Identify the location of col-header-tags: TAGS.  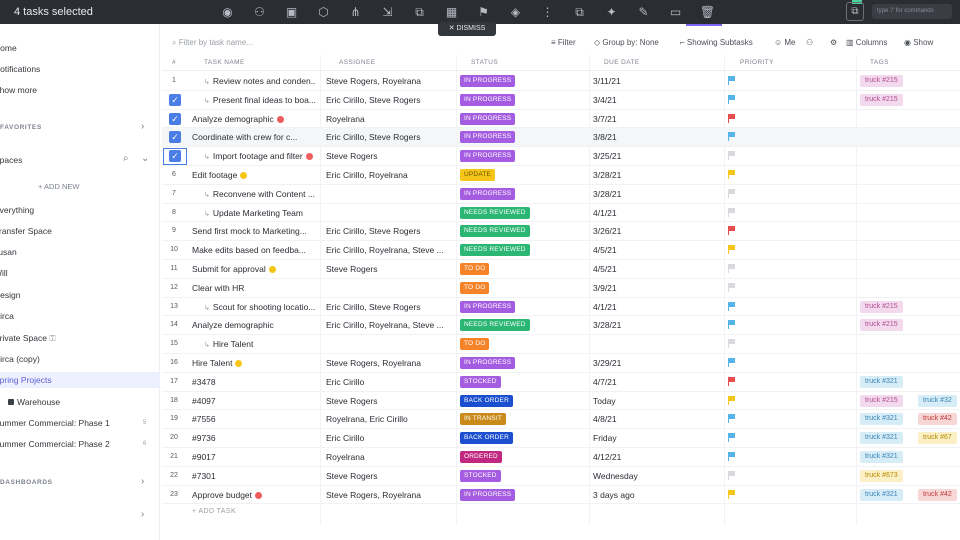
(879, 62).